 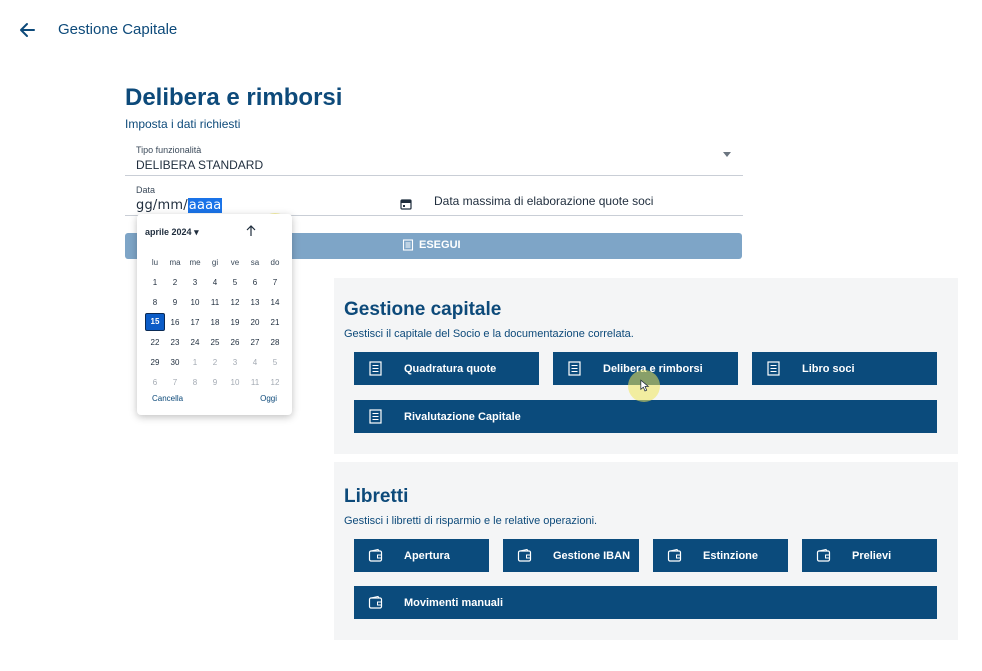 I want to click on esegui-label: ESEGUI, so click(x=440, y=245).